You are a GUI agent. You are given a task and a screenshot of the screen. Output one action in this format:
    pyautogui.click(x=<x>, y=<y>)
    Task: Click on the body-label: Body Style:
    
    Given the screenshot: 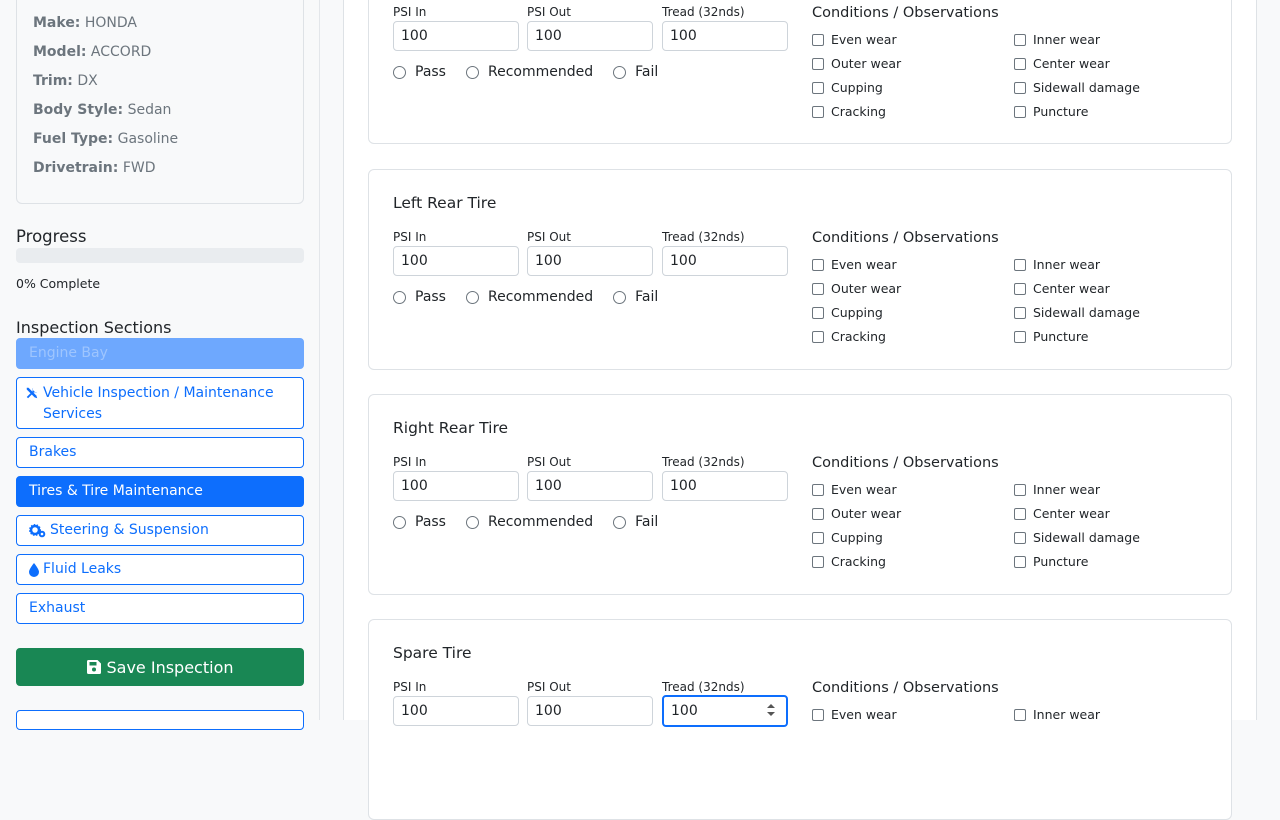 What is the action you would take?
    pyautogui.click(x=78, y=110)
    